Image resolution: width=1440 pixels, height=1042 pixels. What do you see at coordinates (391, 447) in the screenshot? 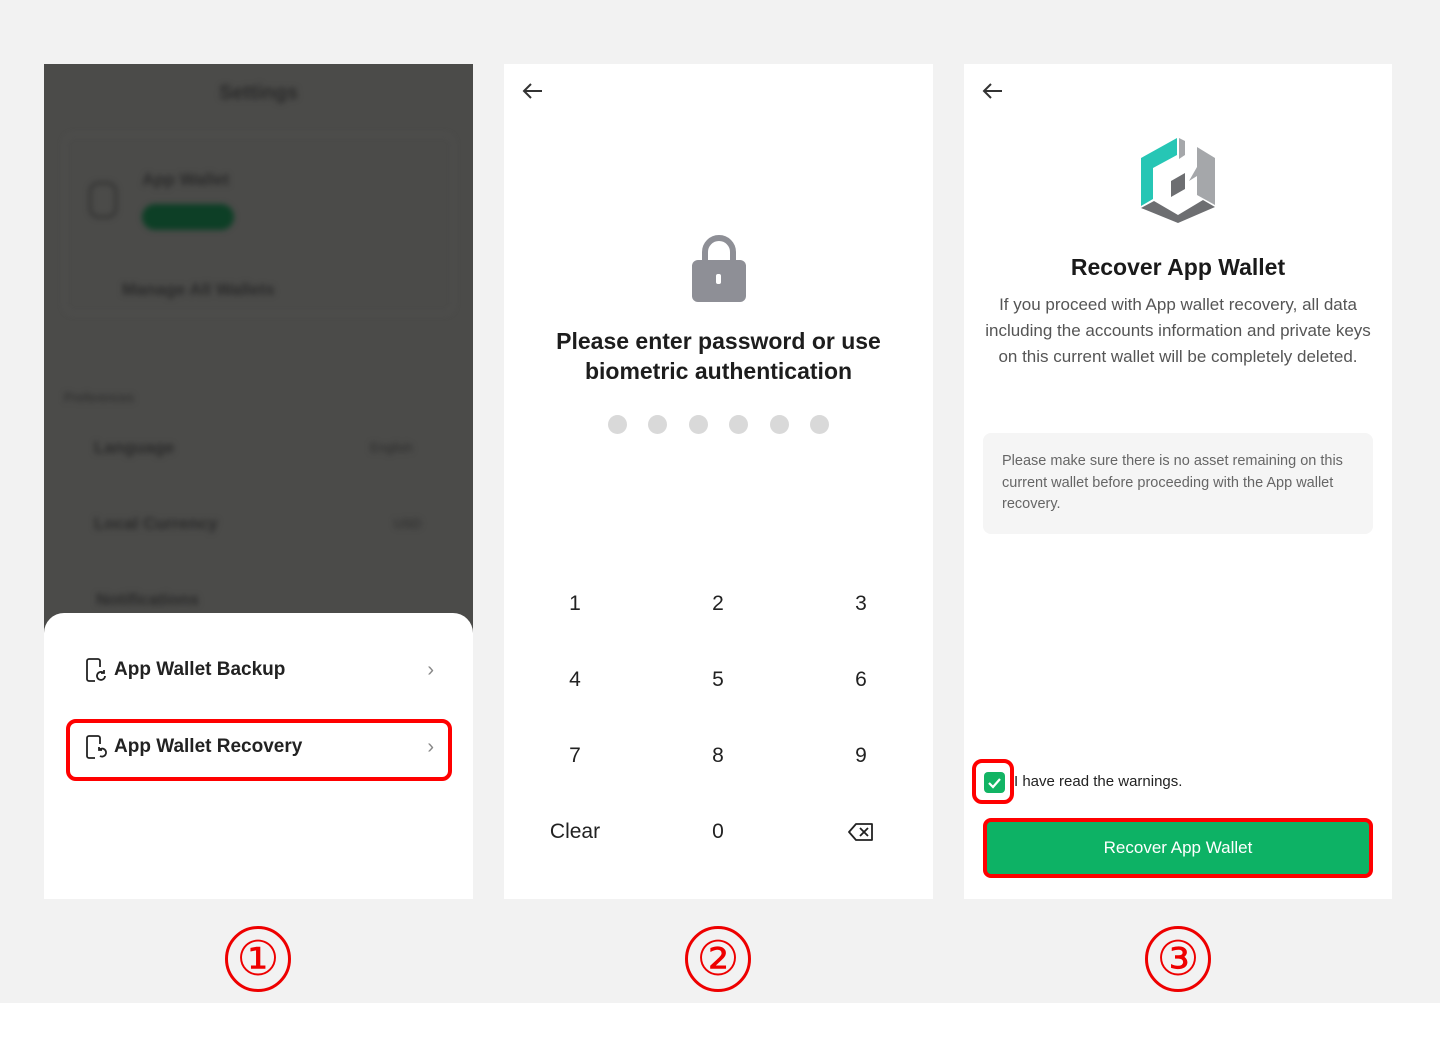
I see `language-value: English` at bounding box center [391, 447].